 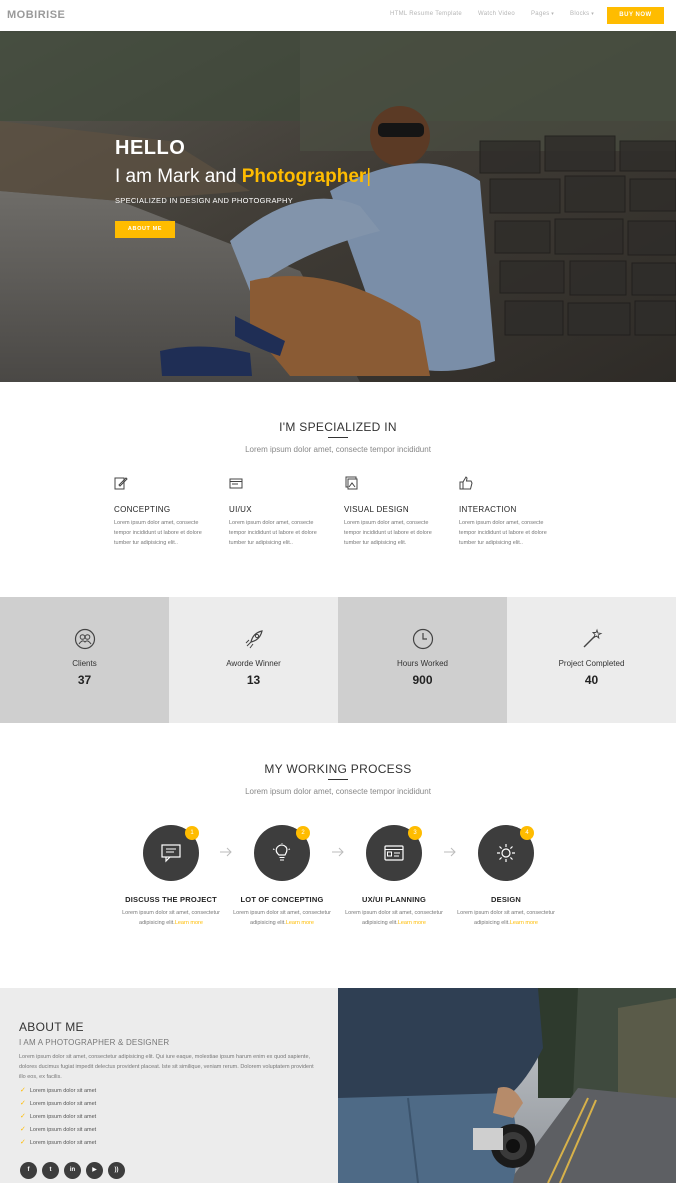 I want to click on step-number-badge: 3, so click(x=415, y=833).